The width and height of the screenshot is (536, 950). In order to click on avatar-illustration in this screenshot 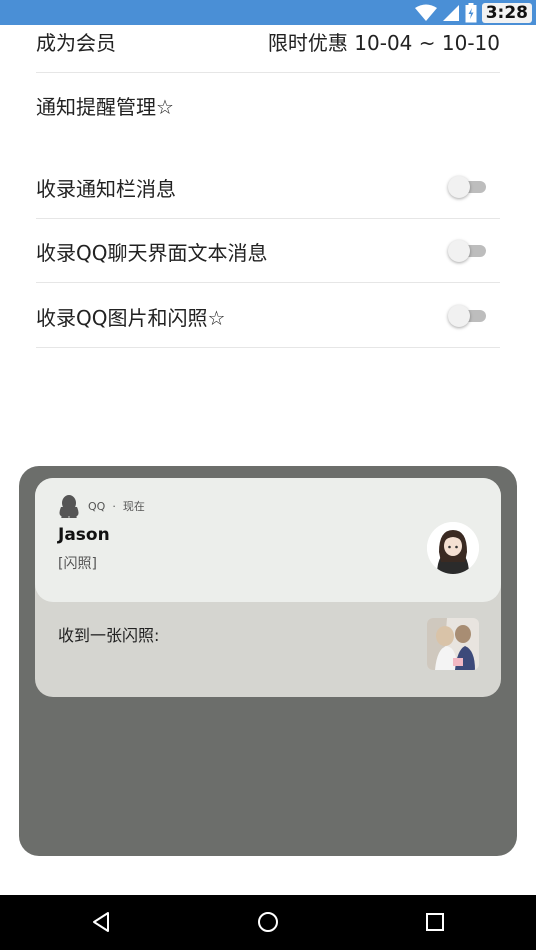, I will do `click(453, 548)`.